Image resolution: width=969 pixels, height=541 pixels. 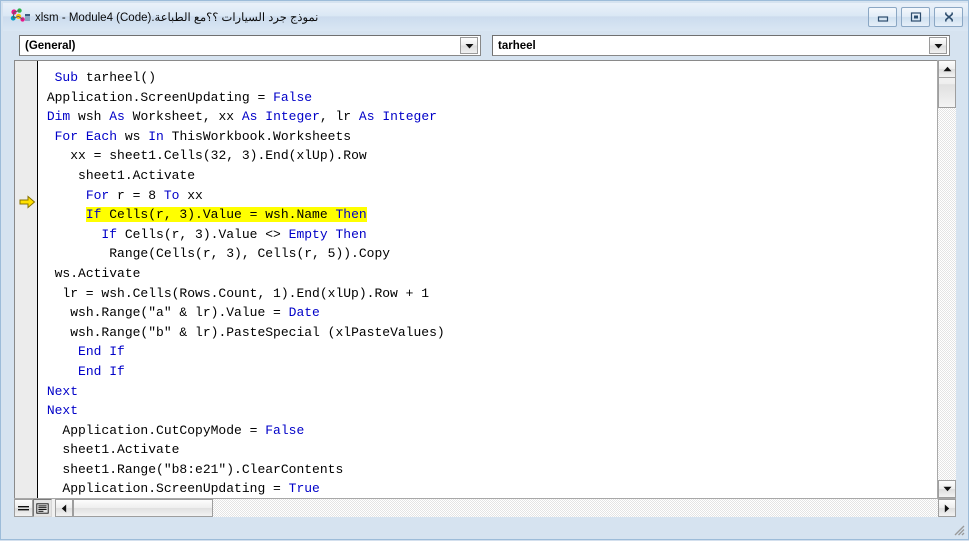 What do you see at coordinates (143, 508) in the screenshot?
I see `horizontal-scrollbar-thumb` at bounding box center [143, 508].